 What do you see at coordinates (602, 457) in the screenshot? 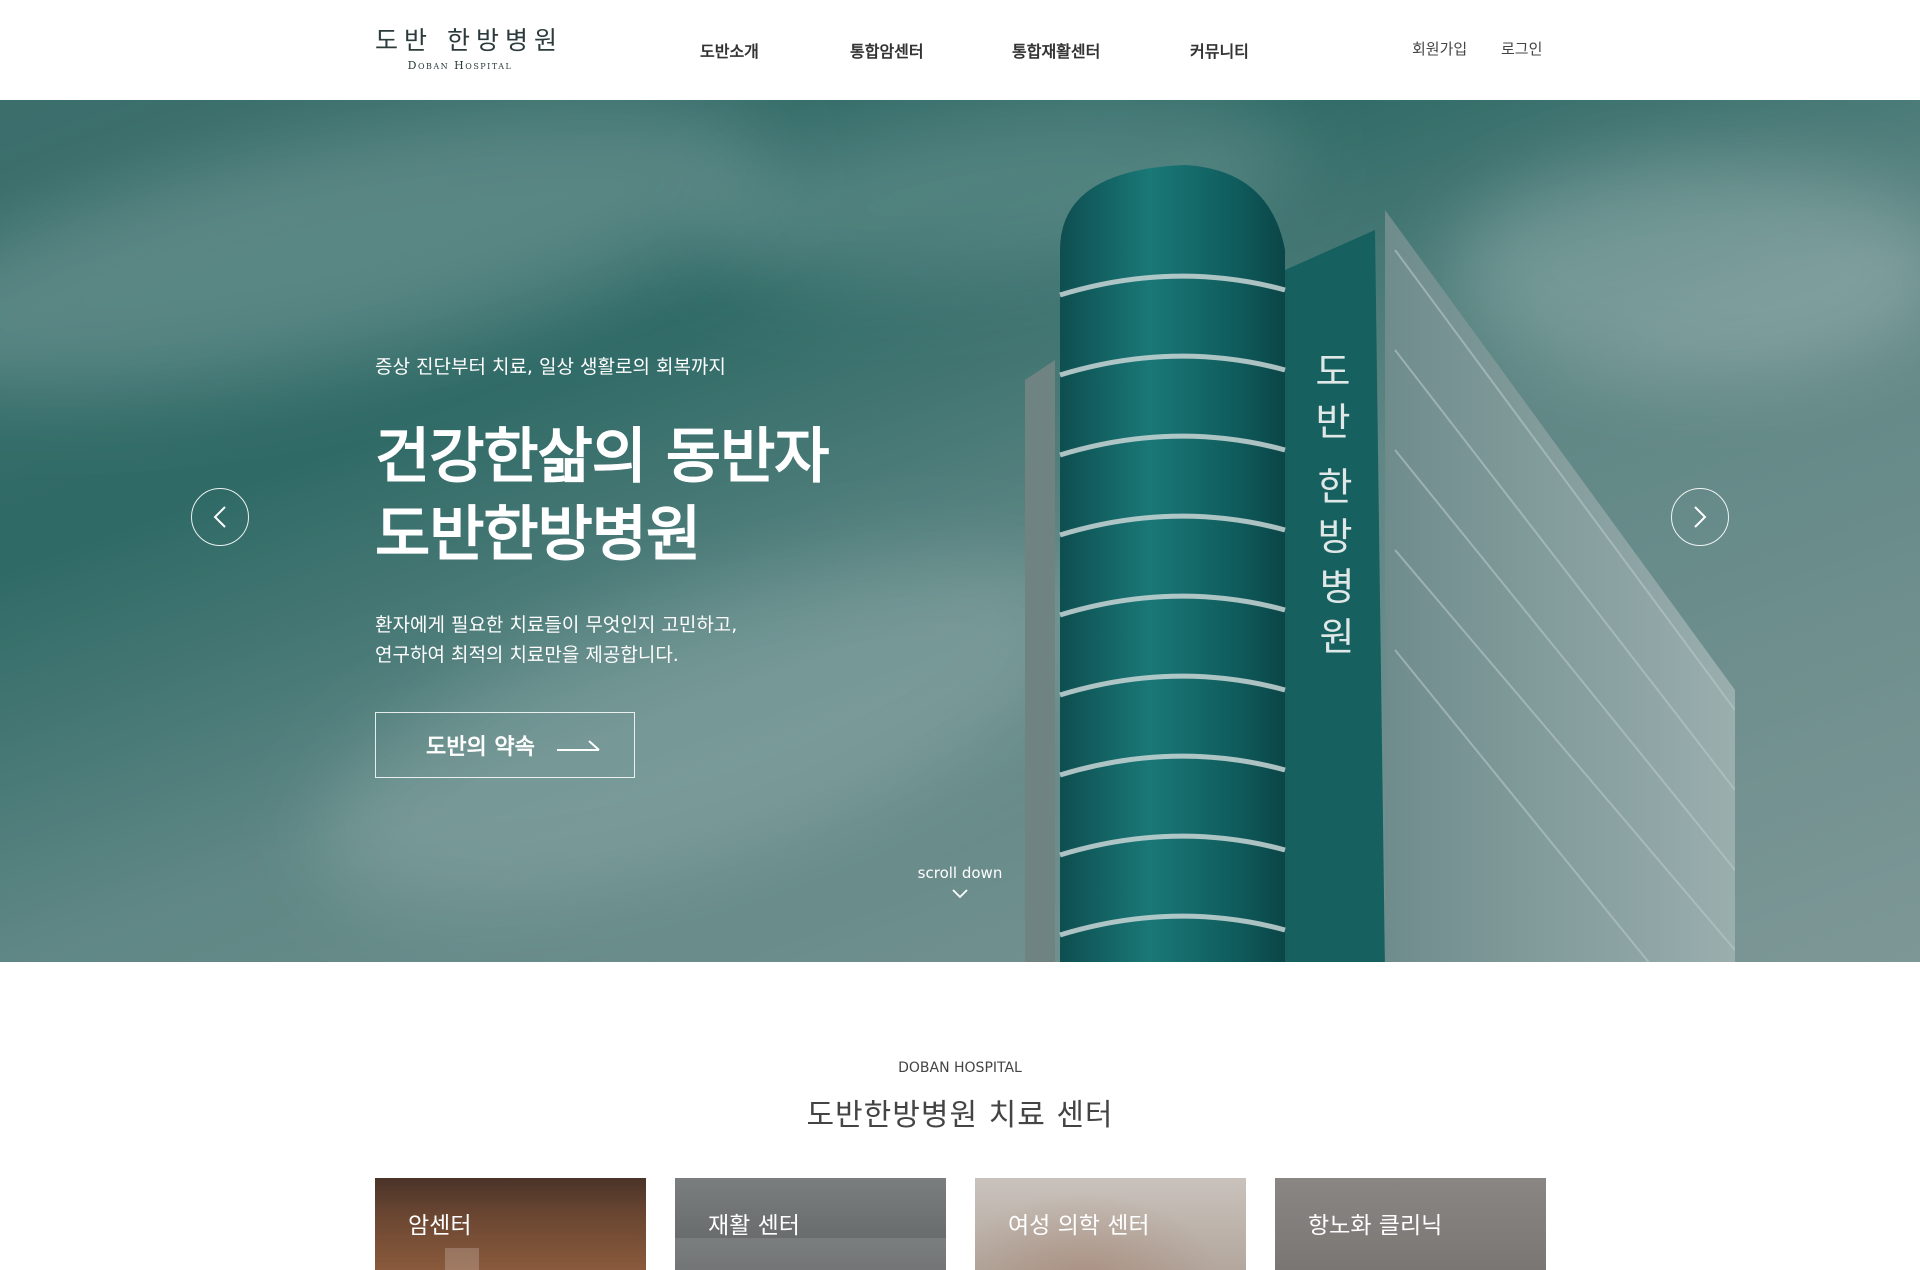
I see `hero-title-line1: 건강한삶의 동반자` at bounding box center [602, 457].